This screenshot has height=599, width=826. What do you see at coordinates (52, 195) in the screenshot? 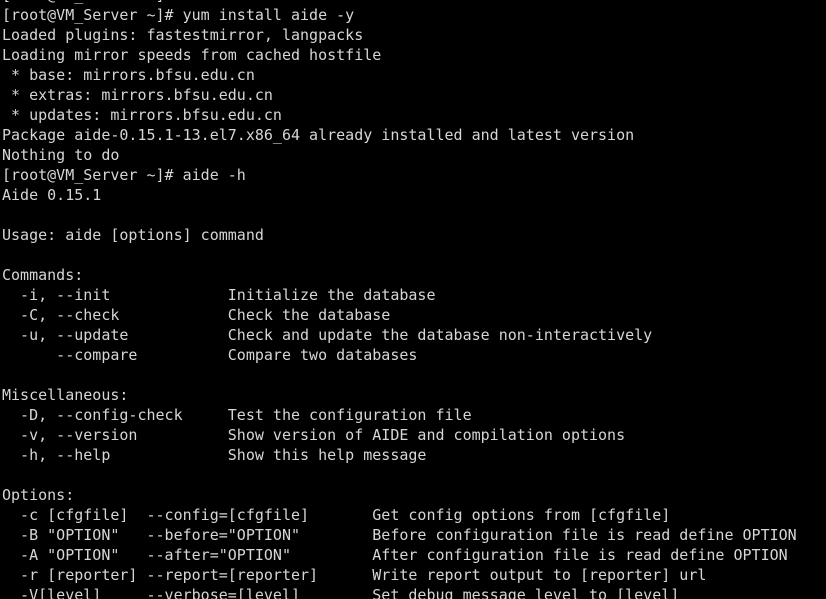
I see `terminal-line: Aide 0.15.1` at bounding box center [52, 195].